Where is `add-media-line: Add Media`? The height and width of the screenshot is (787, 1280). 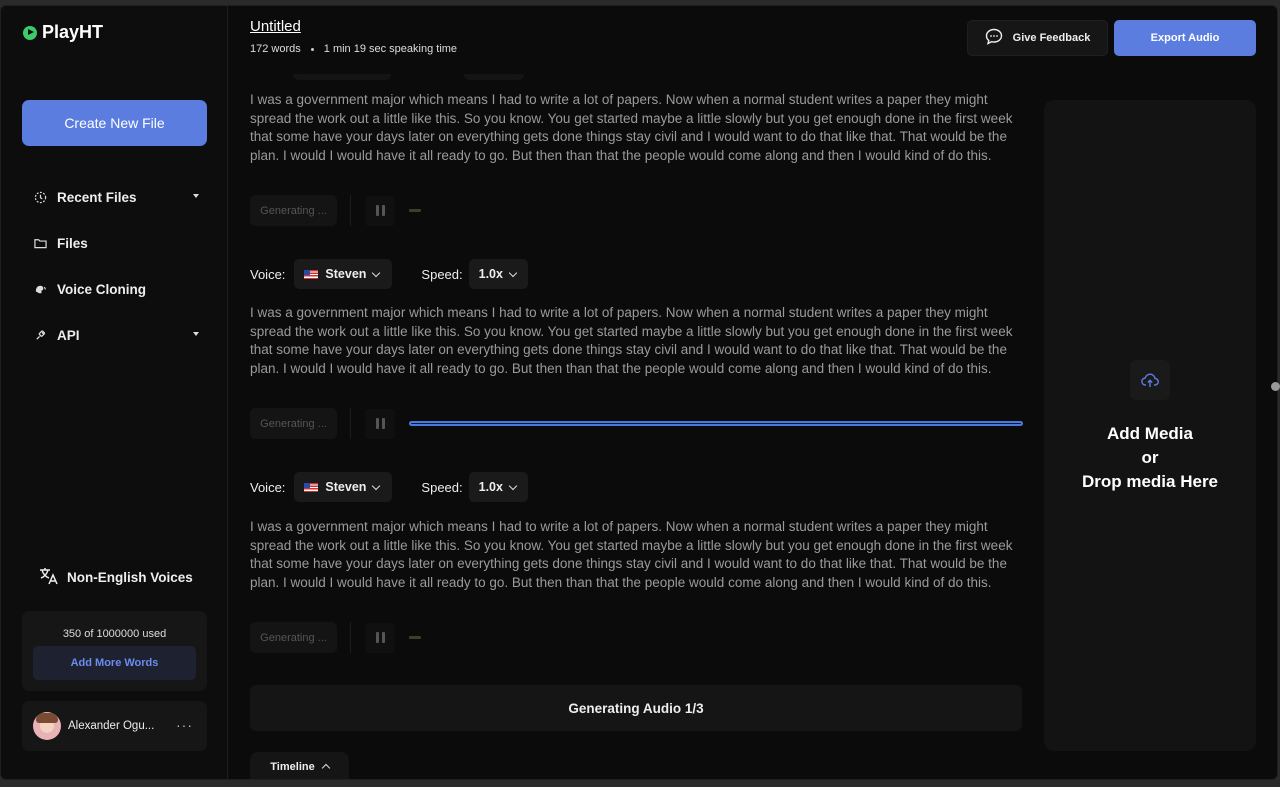 add-media-line: Add Media is located at coordinates (1150, 433).